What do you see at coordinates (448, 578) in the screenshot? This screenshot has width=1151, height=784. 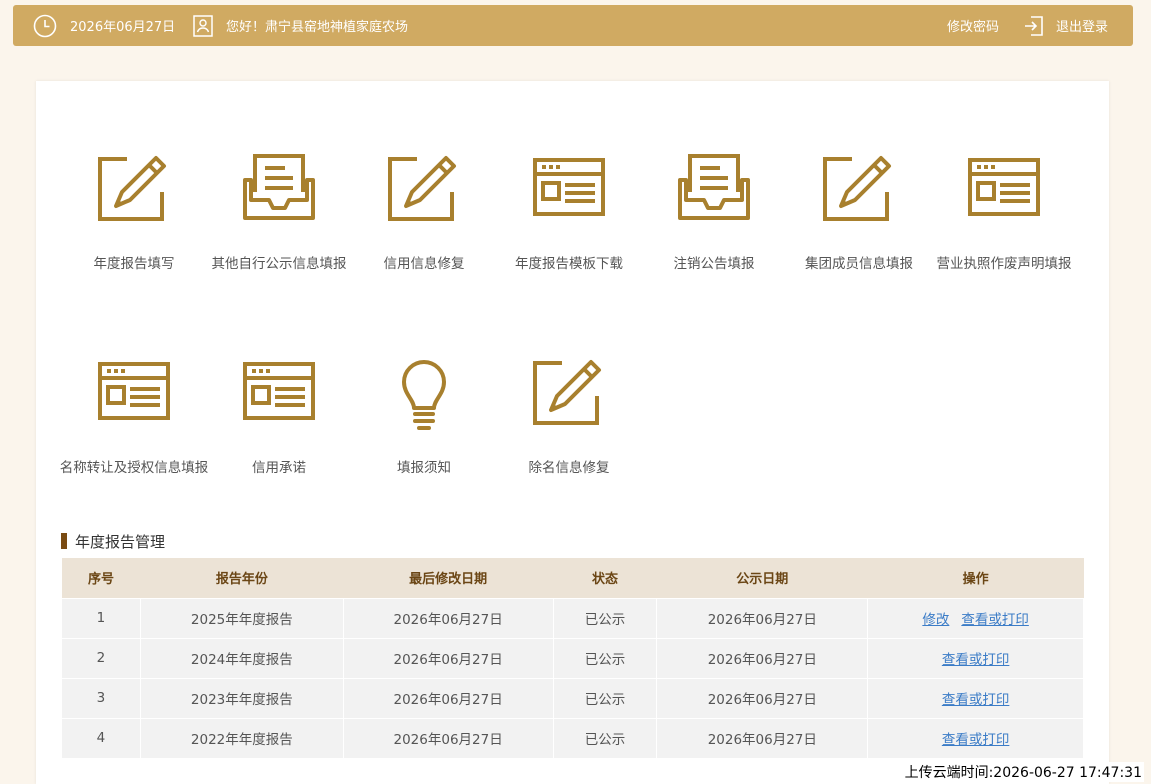 I see `column-header: 最后修改日期` at bounding box center [448, 578].